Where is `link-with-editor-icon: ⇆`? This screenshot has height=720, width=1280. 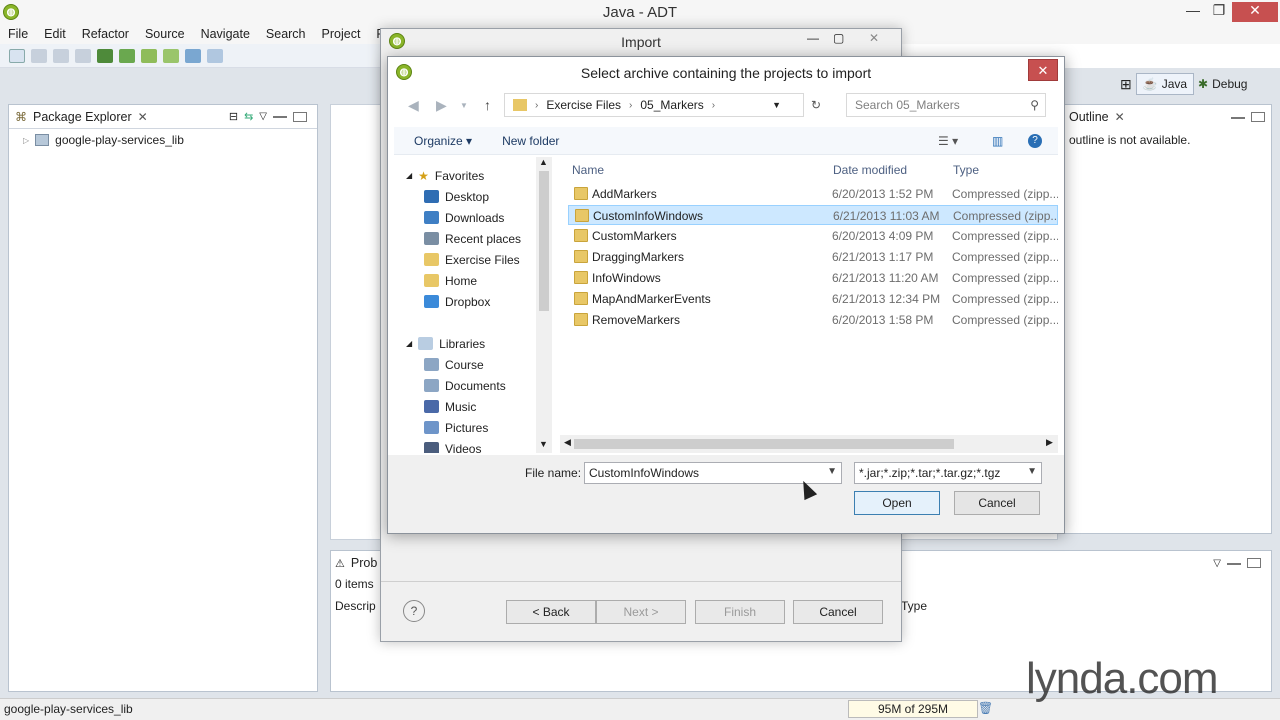
link-with-editor-icon: ⇆ is located at coordinates (248, 116).